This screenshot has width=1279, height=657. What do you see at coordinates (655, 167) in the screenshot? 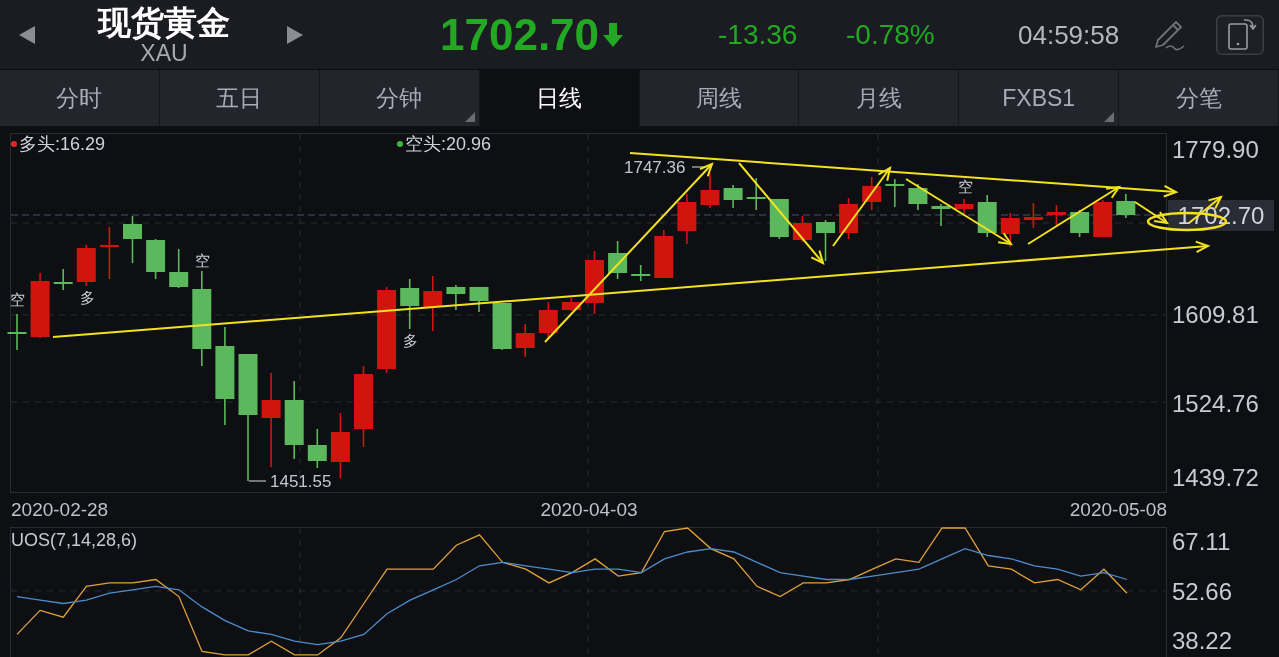
I see `high-price-label: 1747.36` at bounding box center [655, 167].